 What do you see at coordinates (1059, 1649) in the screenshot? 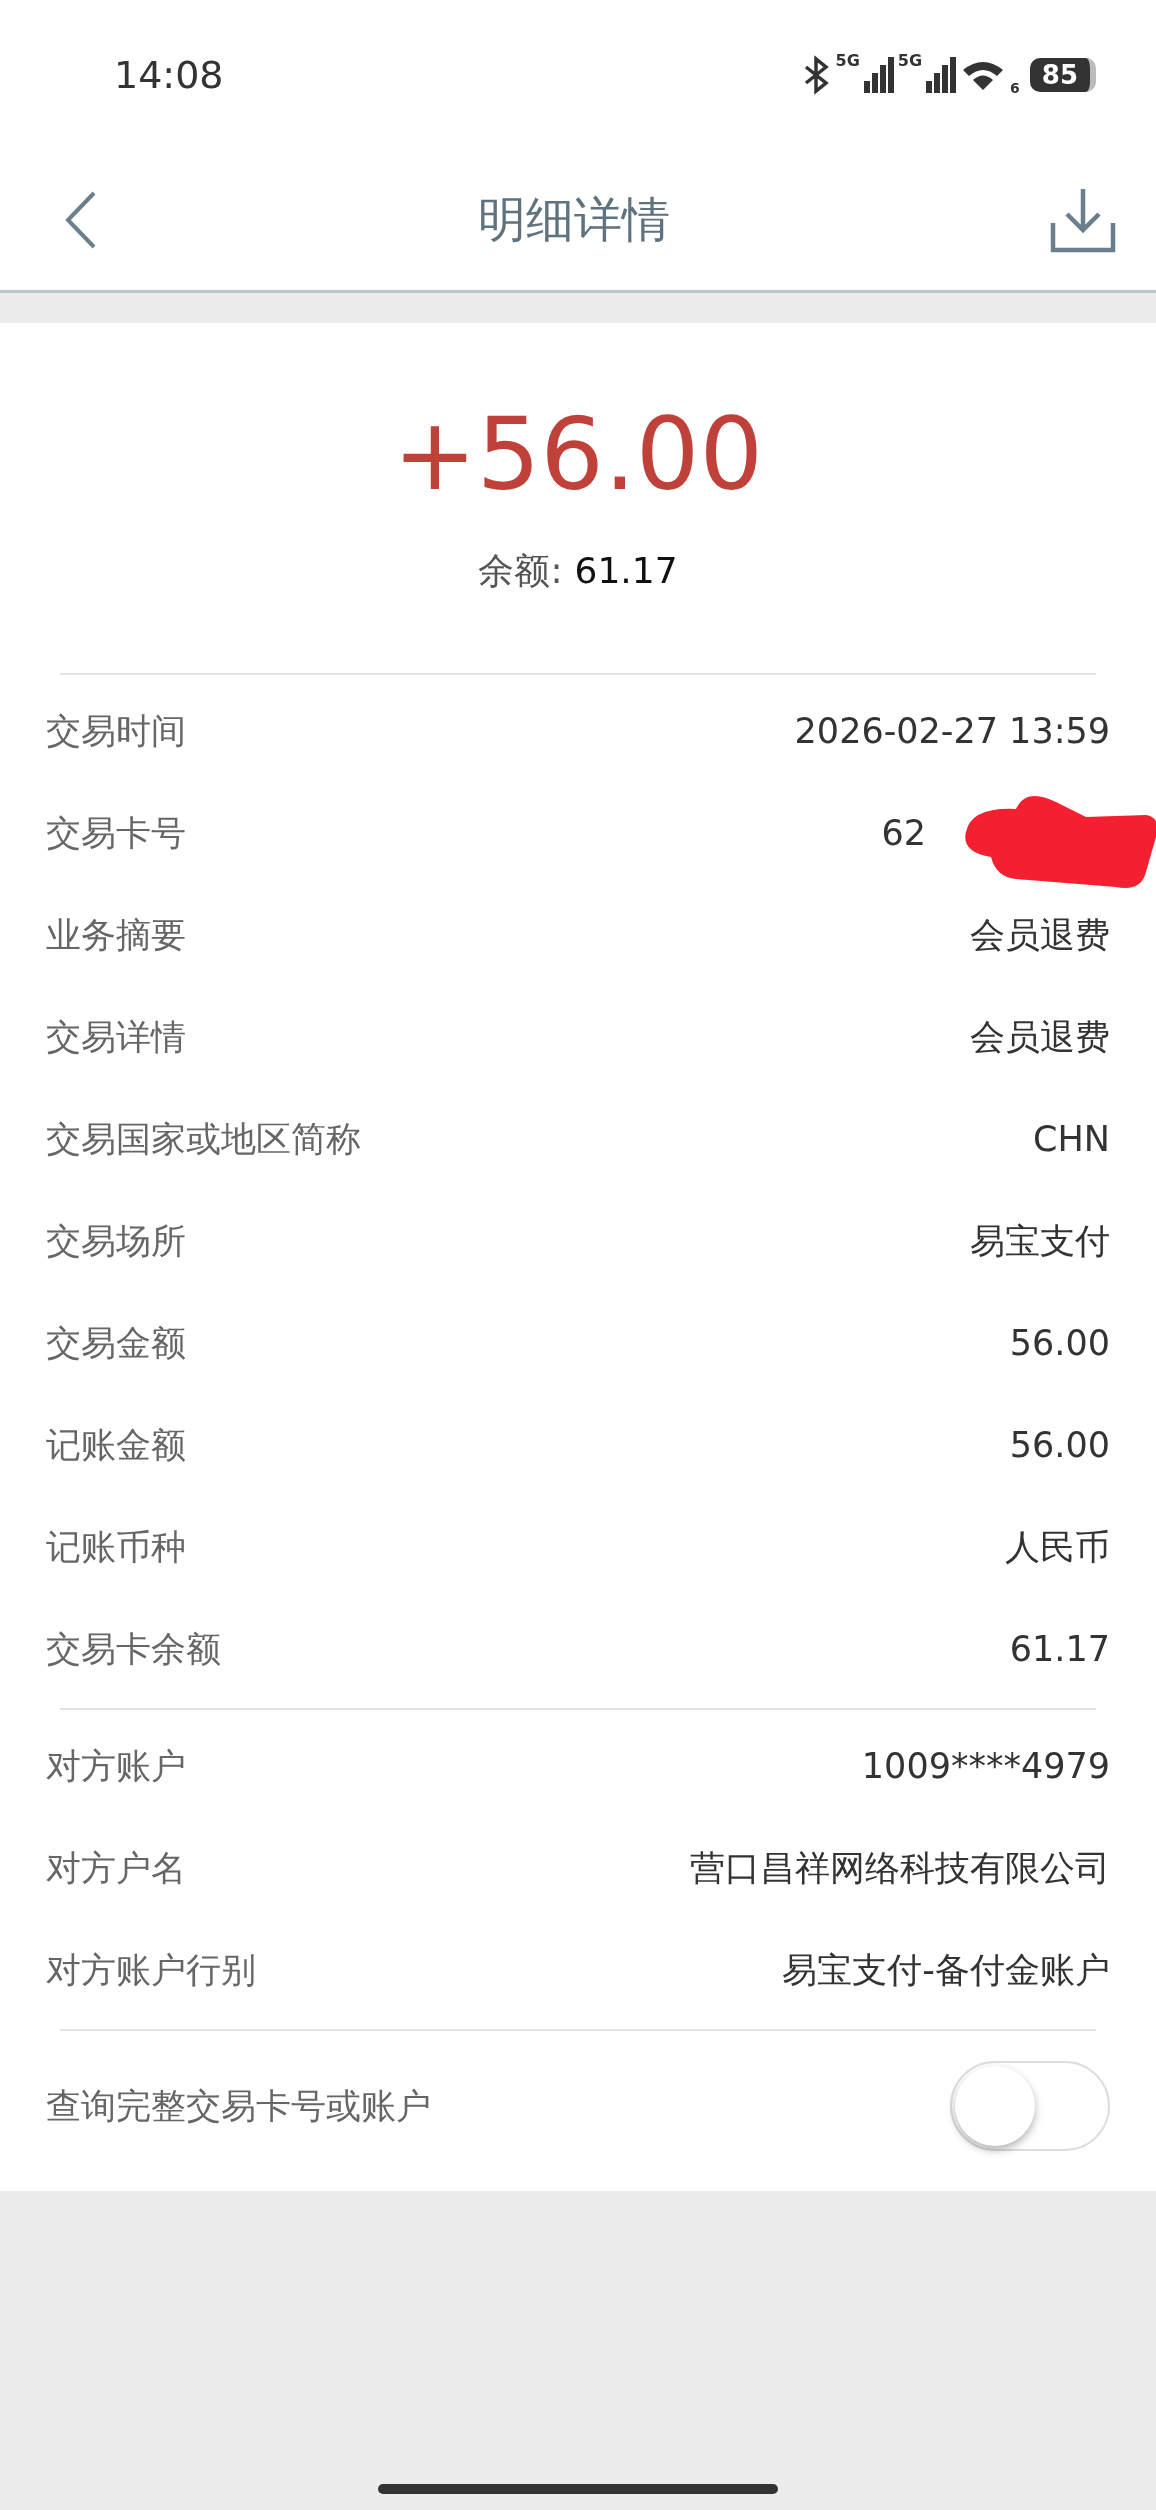
I see `field-value: 61.17` at bounding box center [1059, 1649].